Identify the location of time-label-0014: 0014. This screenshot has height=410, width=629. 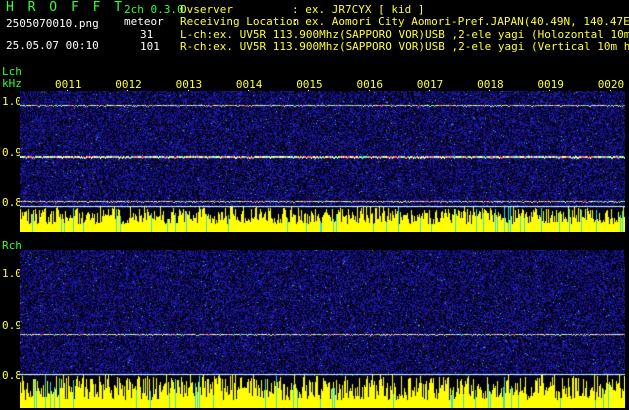
(249, 84).